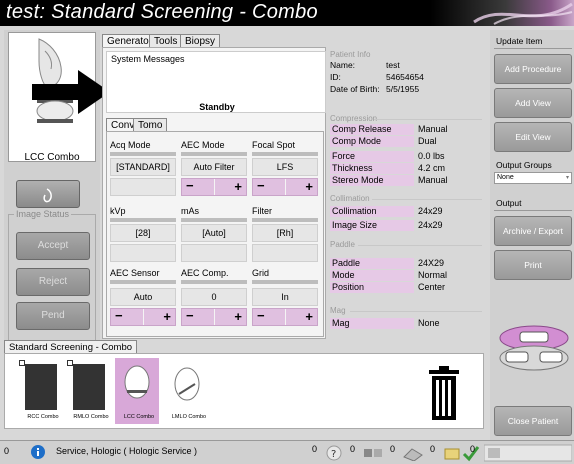 The height and width of the screenshot is (464, 574). What do you see at coordinates (38, 452) in the screenshot?
I see `info-icon` at bounding box center [38, 452].